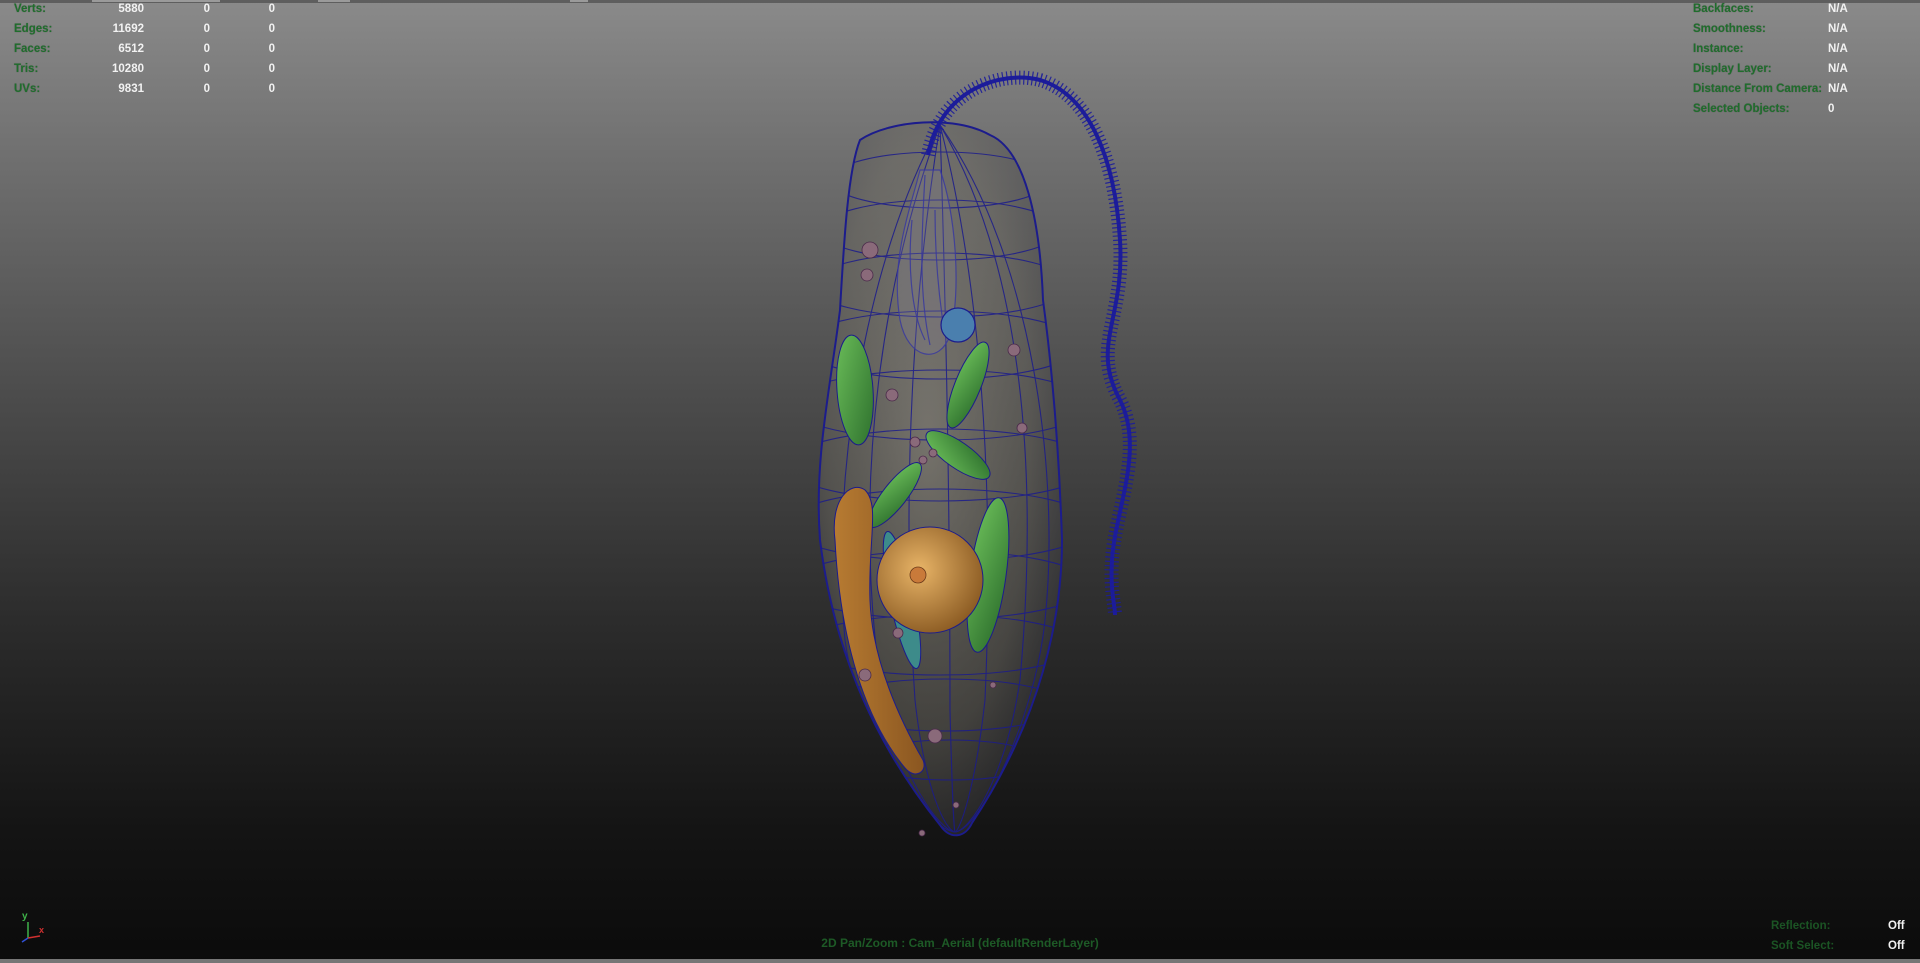 The width and height of the screenshot is (1920, 963). What do you see at coordinates (1803, 109) in the screenshot?
I see `hud-row-selected-objects: Selected Objects: 0` at bounding box center [1803, 109].